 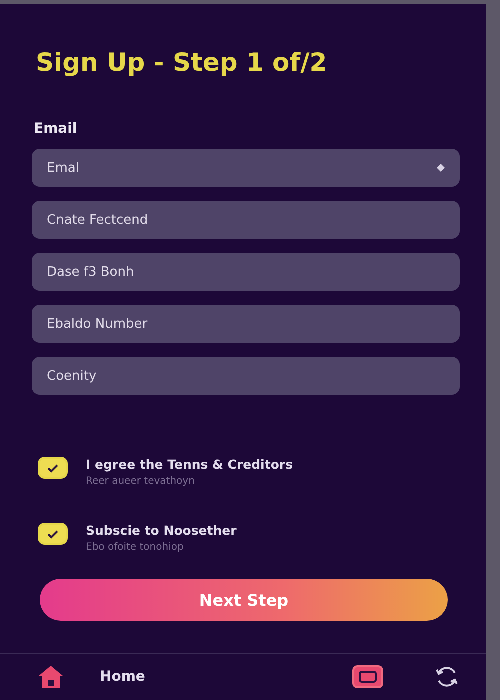 I want to click on checkbox-label: Subscie to Noosether, so click(x=161, y=530).